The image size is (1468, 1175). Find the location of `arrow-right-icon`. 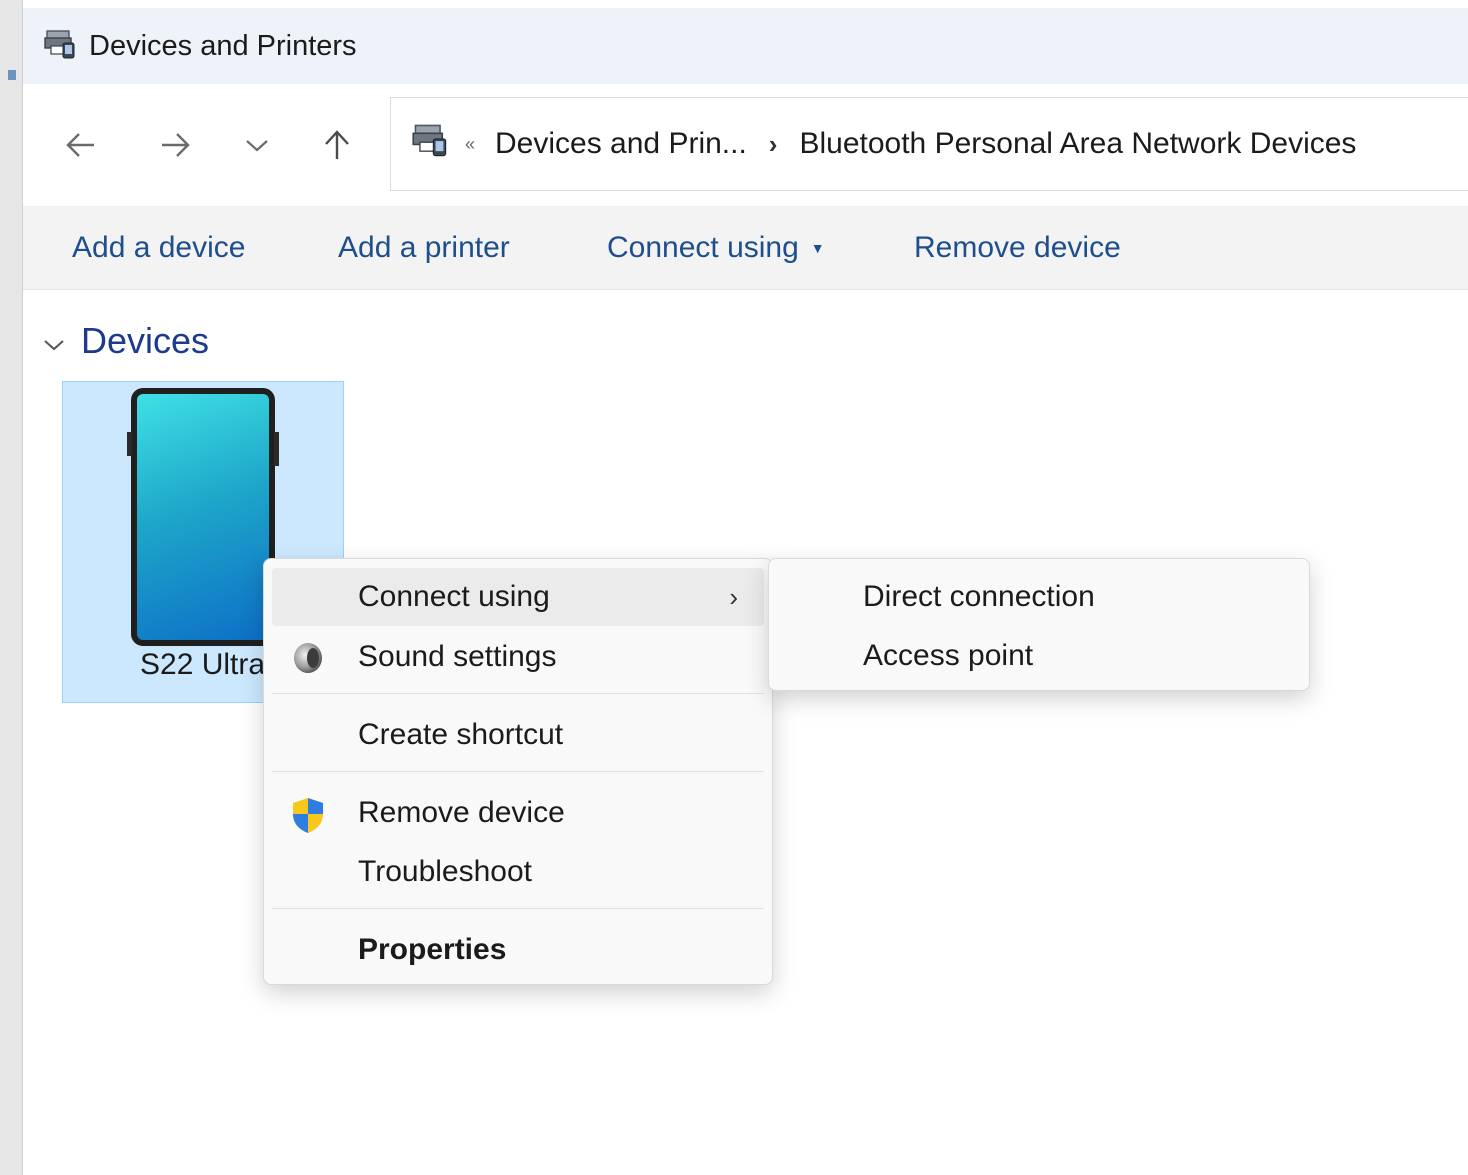

arrow-right-icon is located at coordinates (176, 145).